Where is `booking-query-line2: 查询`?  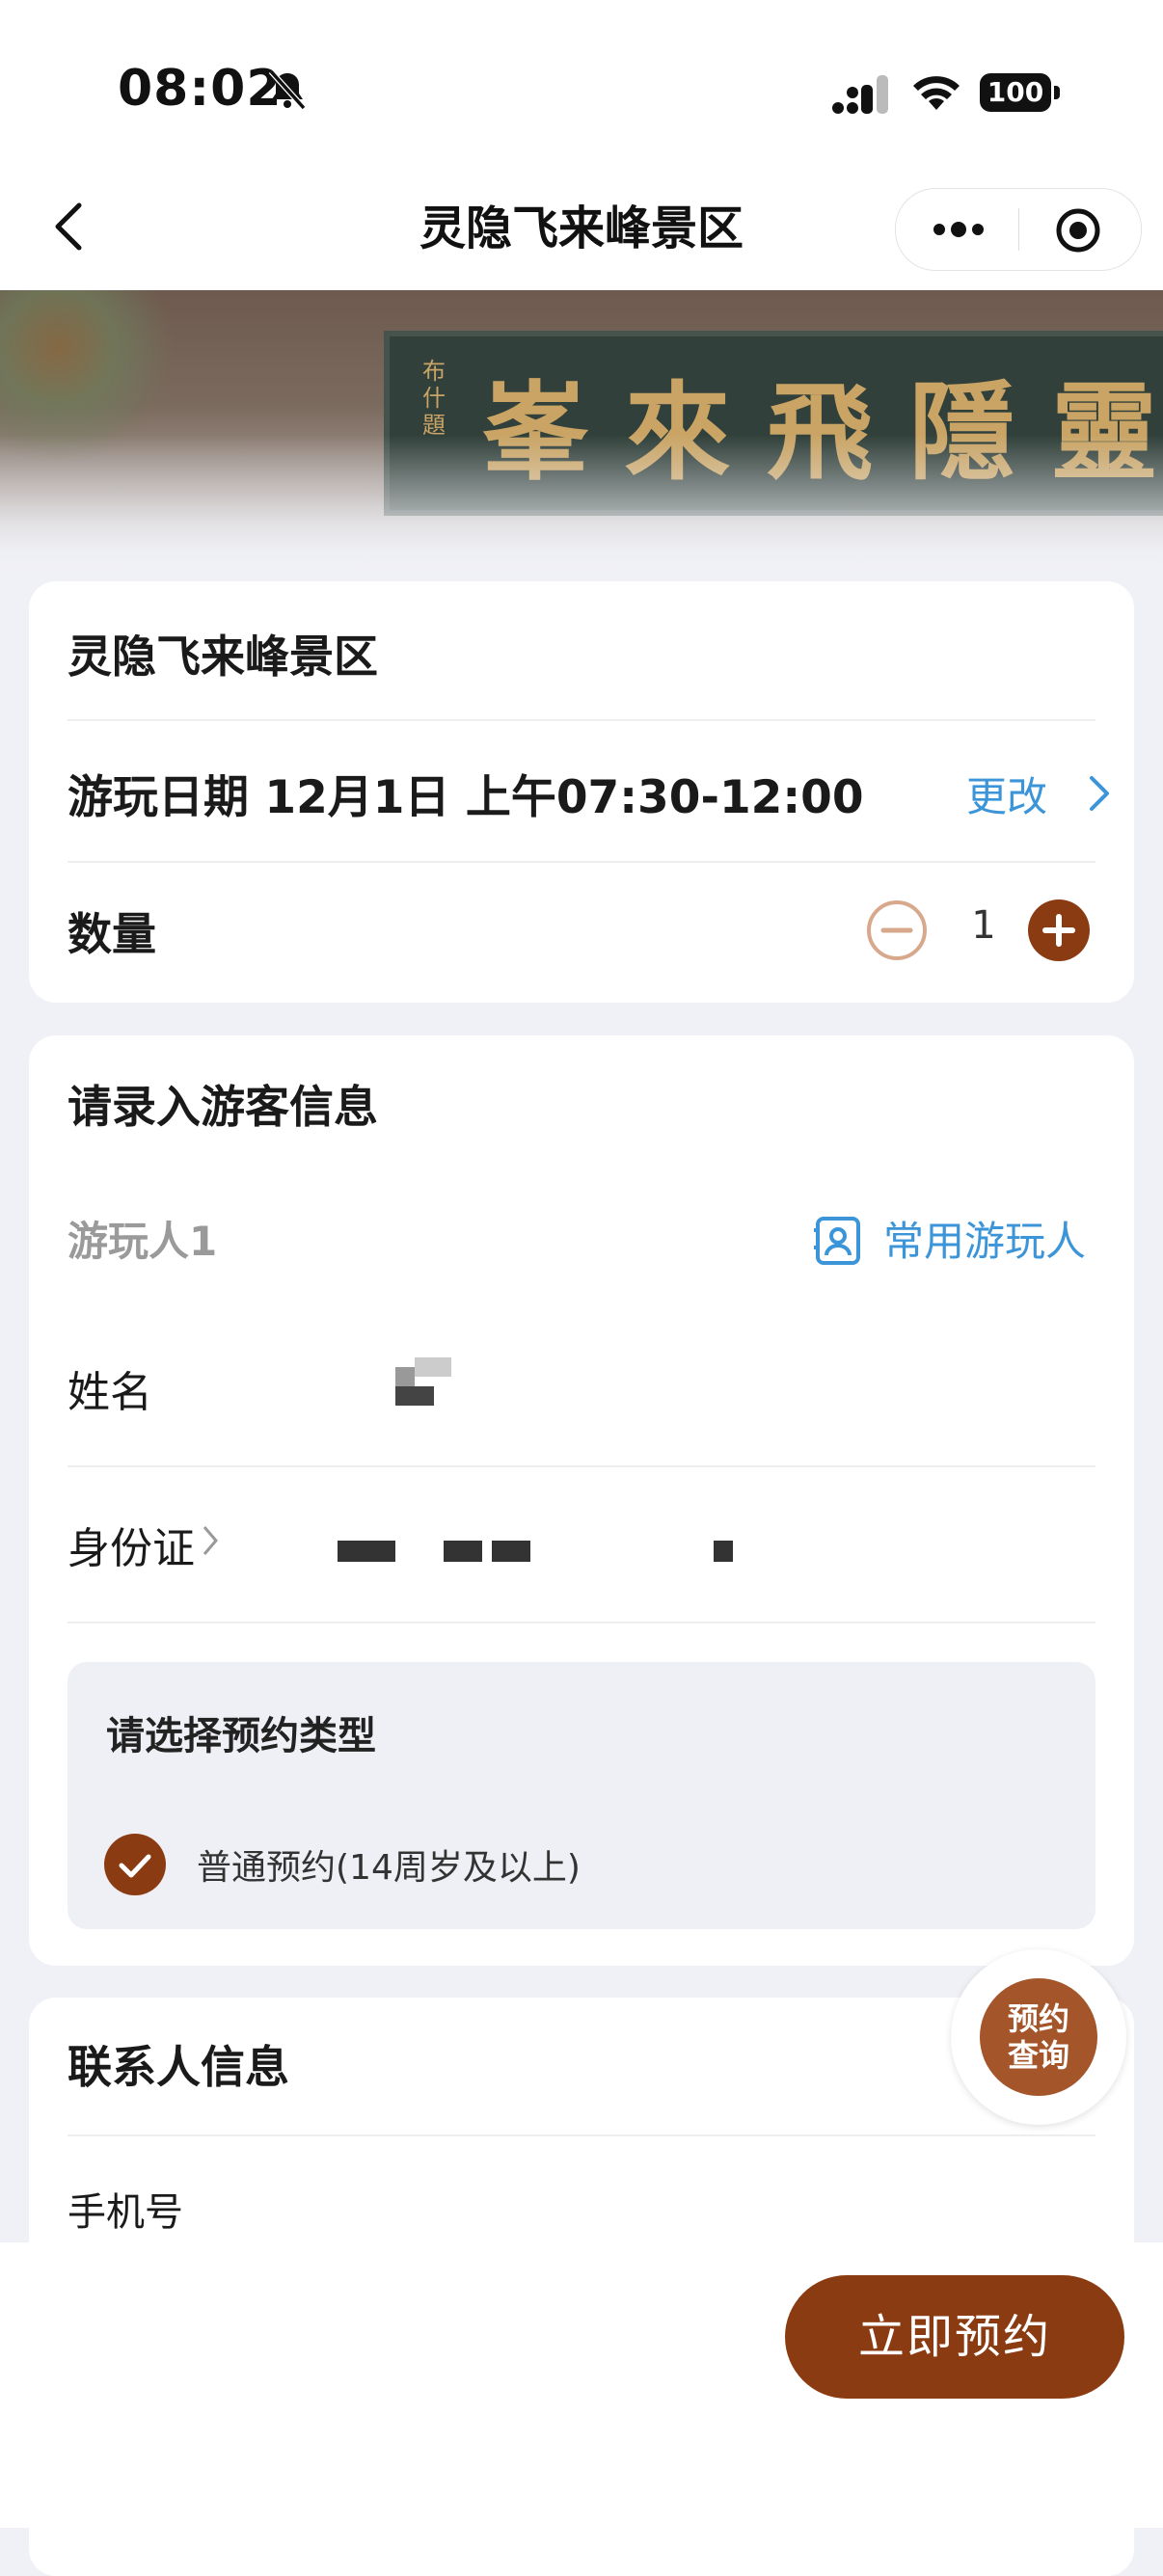
booking-query-line2: 查询 is located at coordinates (1038, 2056).